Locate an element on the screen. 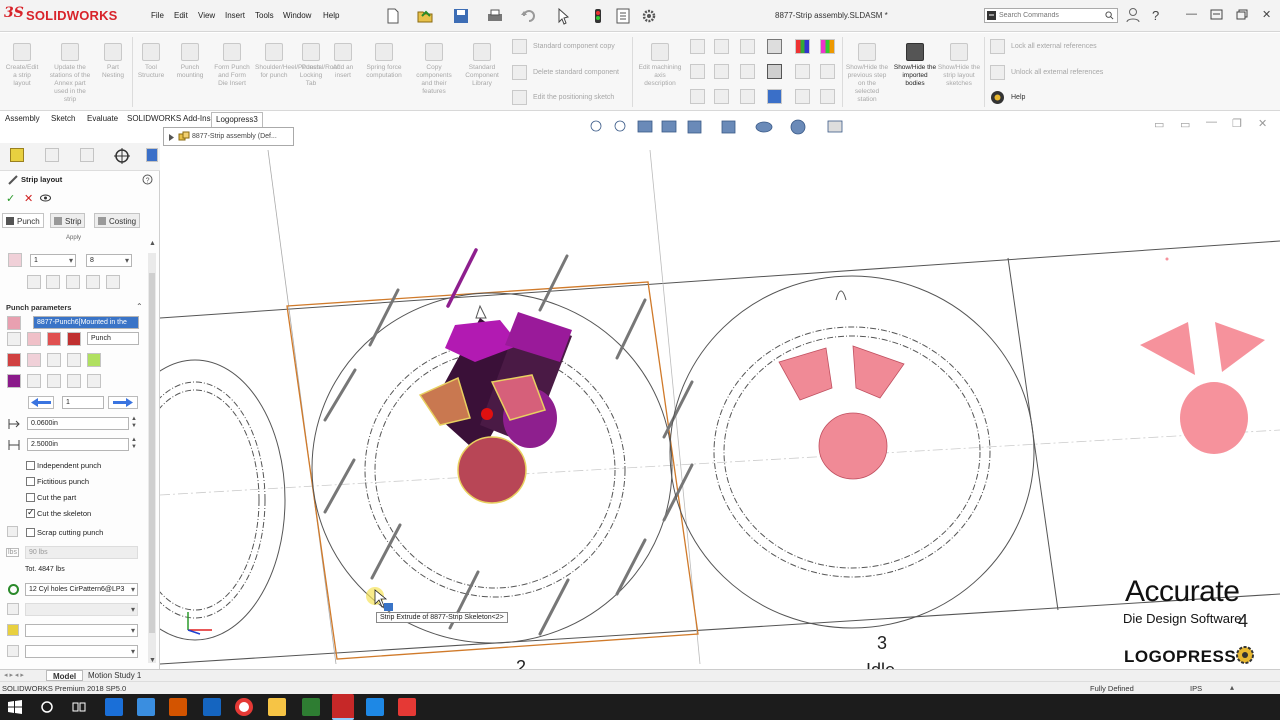 The image size is (1280, 720). ribbon-button-tool-structure: Tool Structure is located at coordinates (151, 61).